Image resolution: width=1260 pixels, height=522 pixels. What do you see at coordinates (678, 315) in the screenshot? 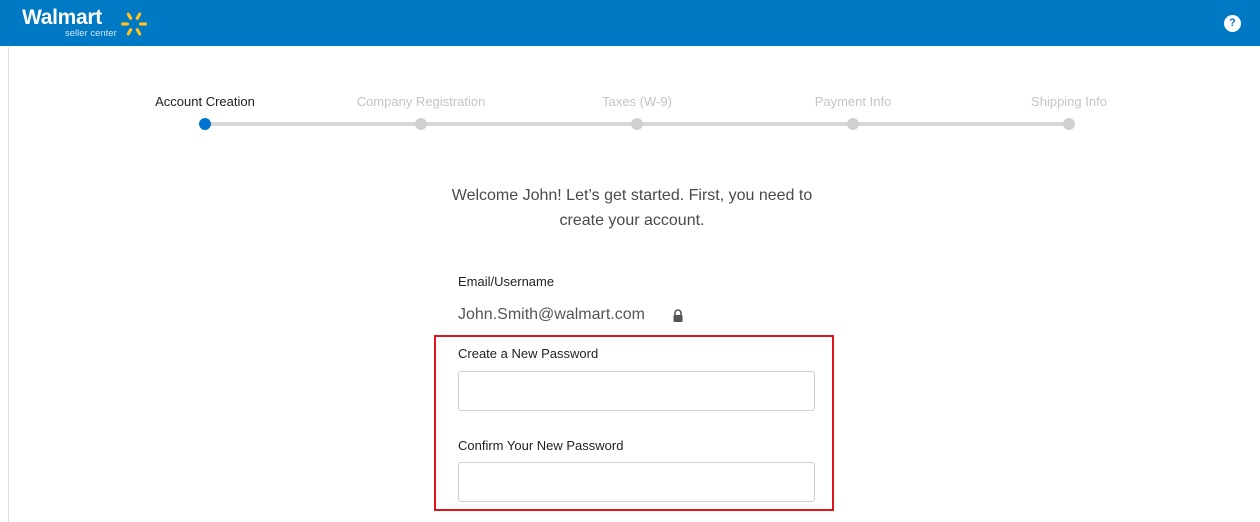
I see `lock-icon` at bounding box center [678, 315].